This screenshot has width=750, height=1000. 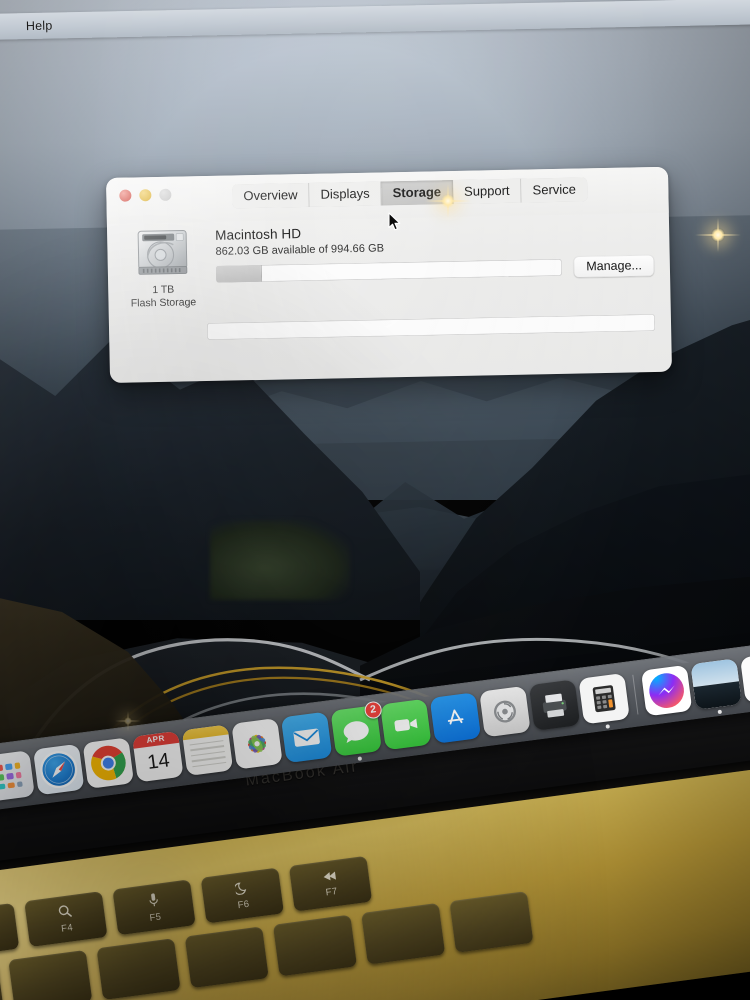 I want to click on dock-chrome, so click(x=108, y=762).